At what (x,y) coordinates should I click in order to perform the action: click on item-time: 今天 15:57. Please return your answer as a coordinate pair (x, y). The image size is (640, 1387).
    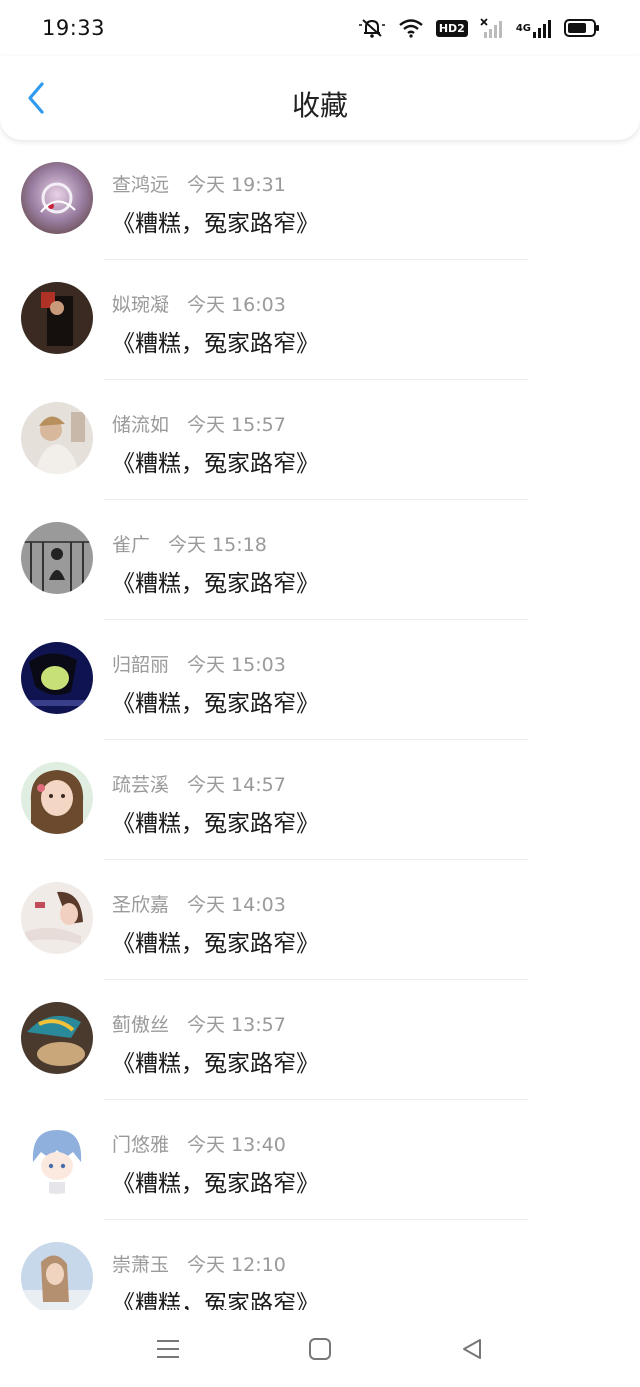
    Looking at the image, I should click on (236, 425).